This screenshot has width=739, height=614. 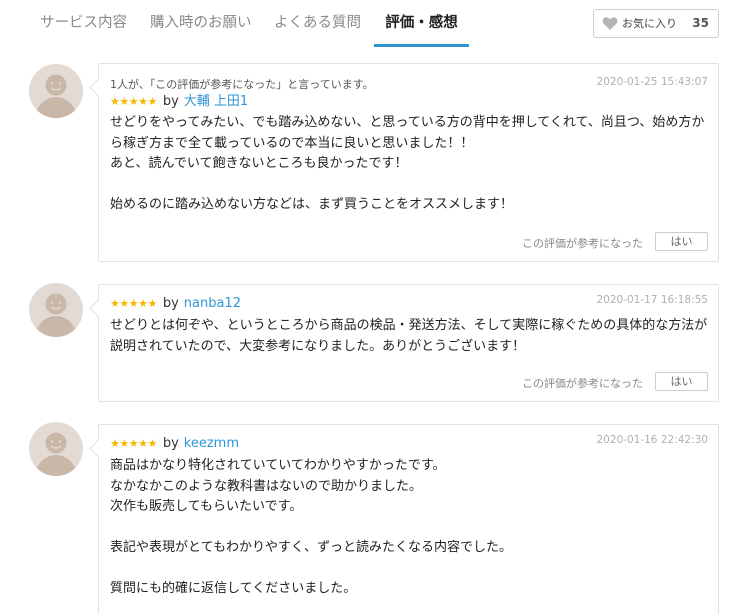 I want to click on author-link: nanba12, so click(x=212, y=304).